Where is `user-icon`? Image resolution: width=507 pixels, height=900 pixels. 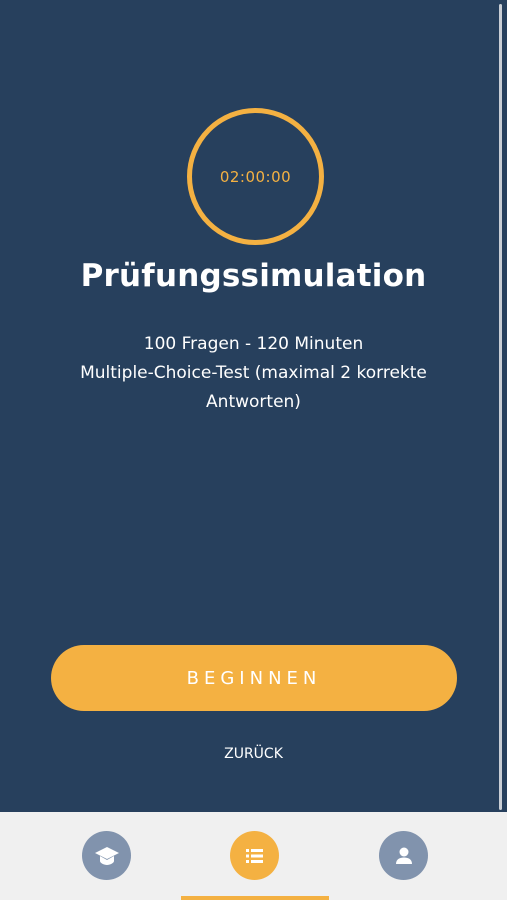
user-icon is located at coordinates (403, 855).